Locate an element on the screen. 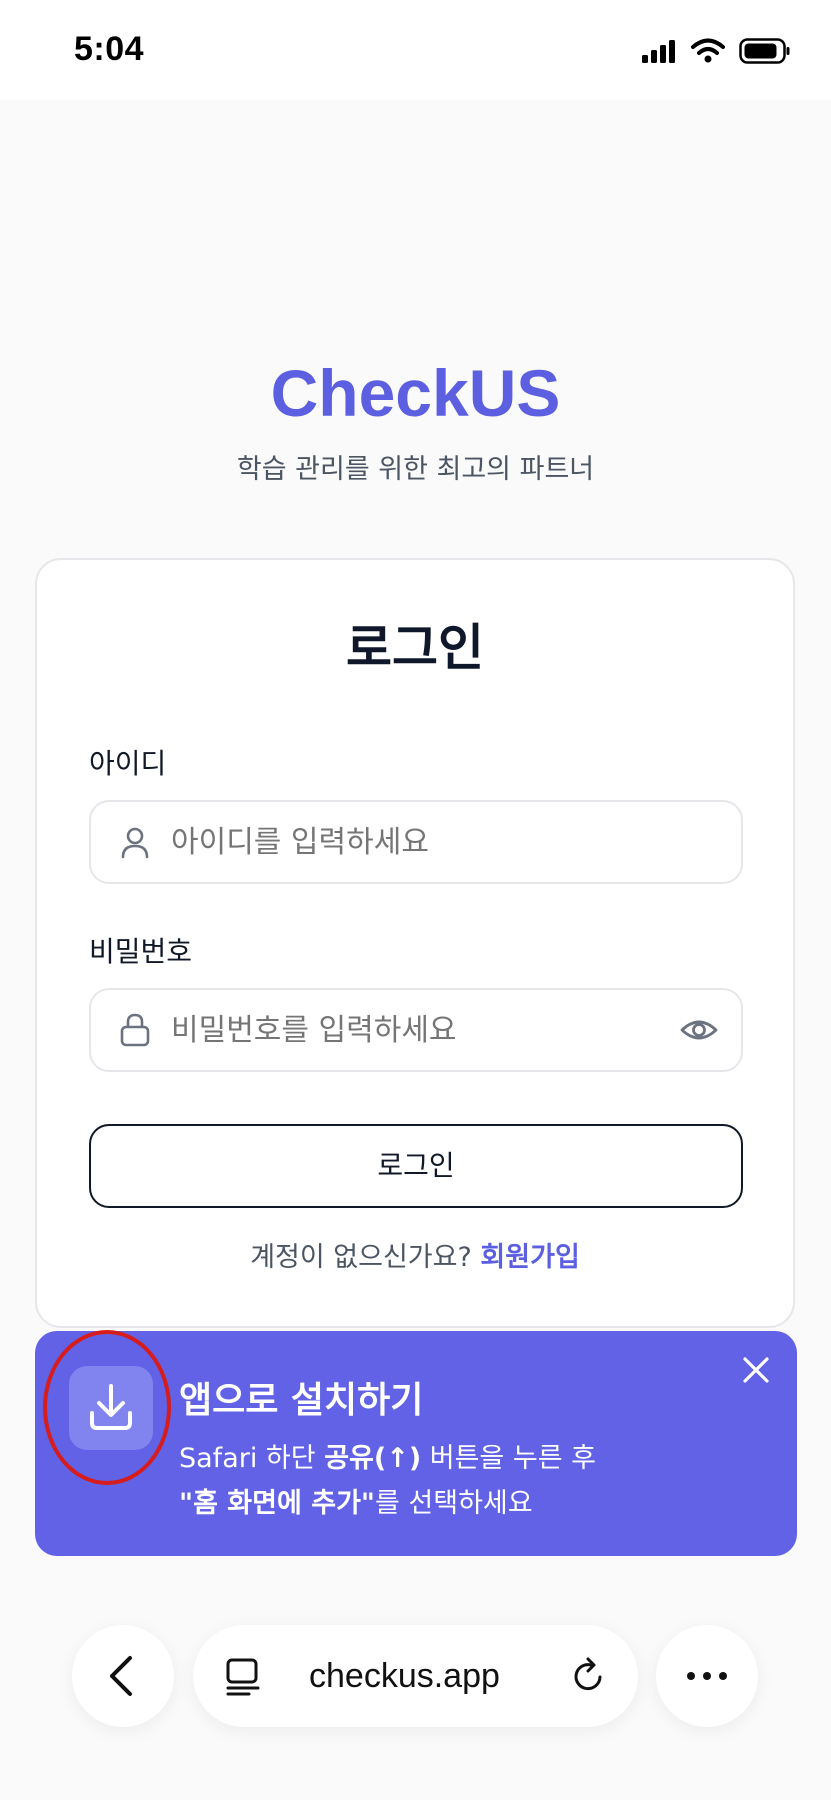  highlight-annotation is located at coordinates (107, 1407).